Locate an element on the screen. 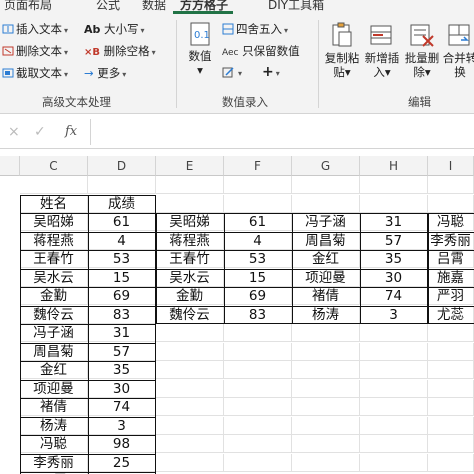 The image size is (474, 474). table-cell-name: 蒋程燕 is located at coordinates (54, 240).